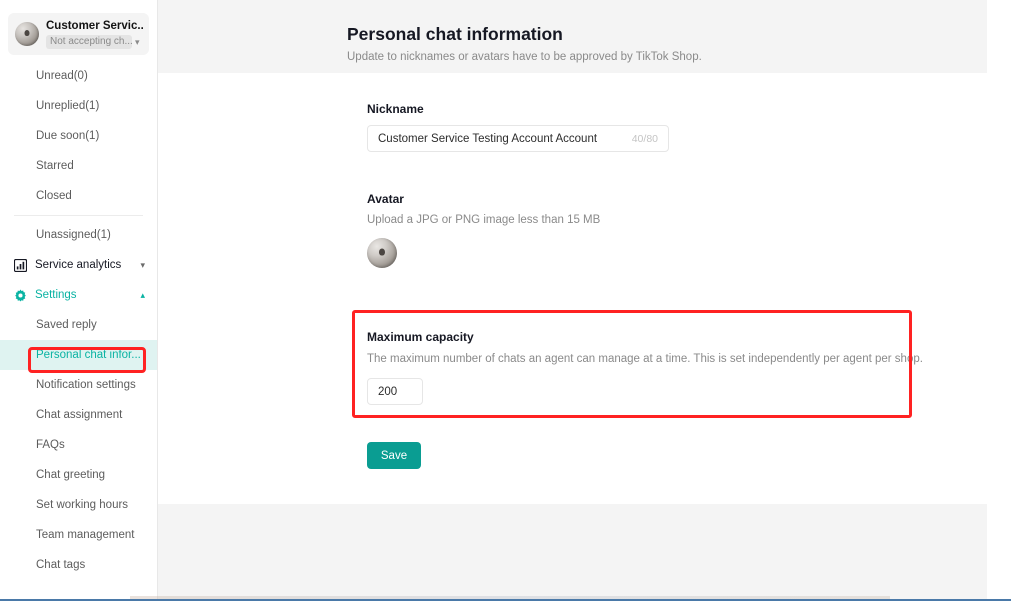  What do you see at coordinates (385, 199) in the screenshot?
I see `avatar-label: Avatar` at bounding box center [385, 199].